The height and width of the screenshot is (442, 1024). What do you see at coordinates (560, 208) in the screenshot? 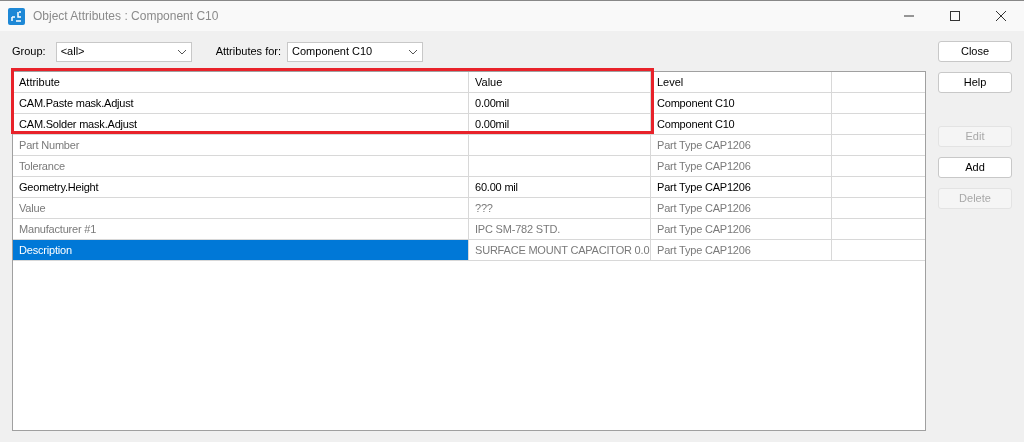
I see `table-cell: ???` at bounding box center [560, 208].